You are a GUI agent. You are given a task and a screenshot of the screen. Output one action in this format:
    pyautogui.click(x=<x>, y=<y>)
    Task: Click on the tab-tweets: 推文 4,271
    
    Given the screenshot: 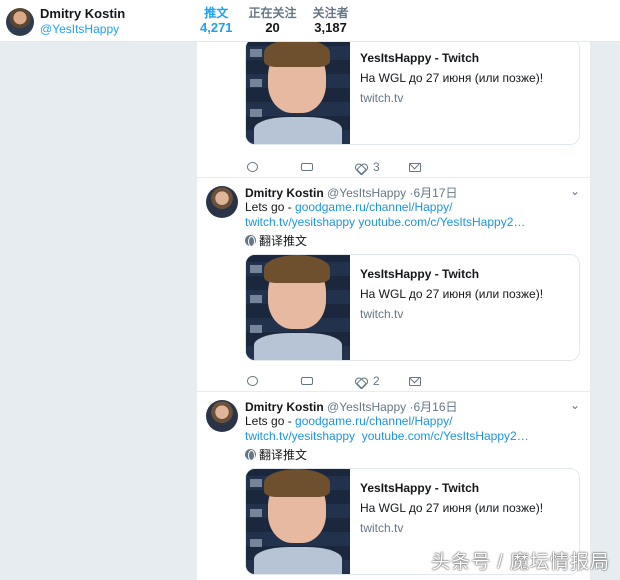 What is the action you would take?
    pyautogui.click(x=216, y=25)
    